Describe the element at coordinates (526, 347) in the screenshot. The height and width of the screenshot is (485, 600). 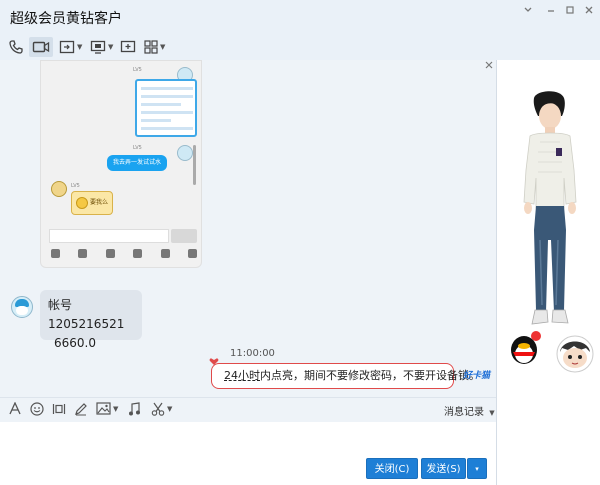
I see `qq-penguin-icon` at that location.